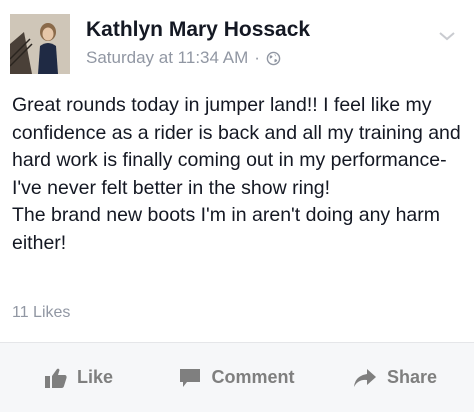 This screenshot has height=412, width=474. Describe the element at coordinates (190, 377) in the screenshot. I see `comment-icon` at that location.